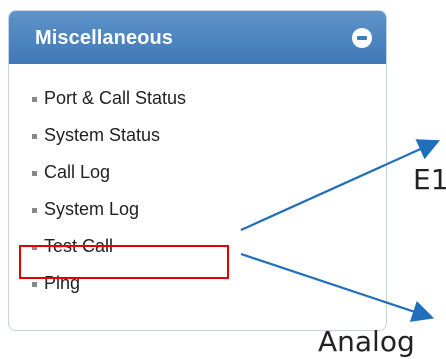 This screenshot has height=359, width=446. Describe the element at coordinates (115, 98) in the screenshot. I see `menu-item-label: Port & Call Status` at that location.